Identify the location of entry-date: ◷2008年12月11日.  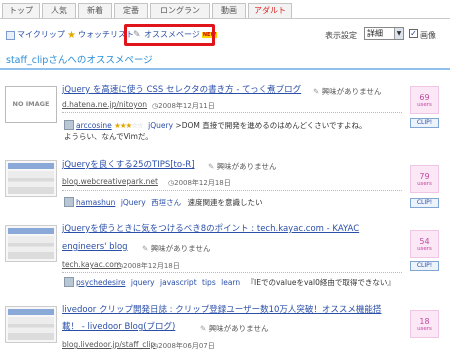
(183, 106).